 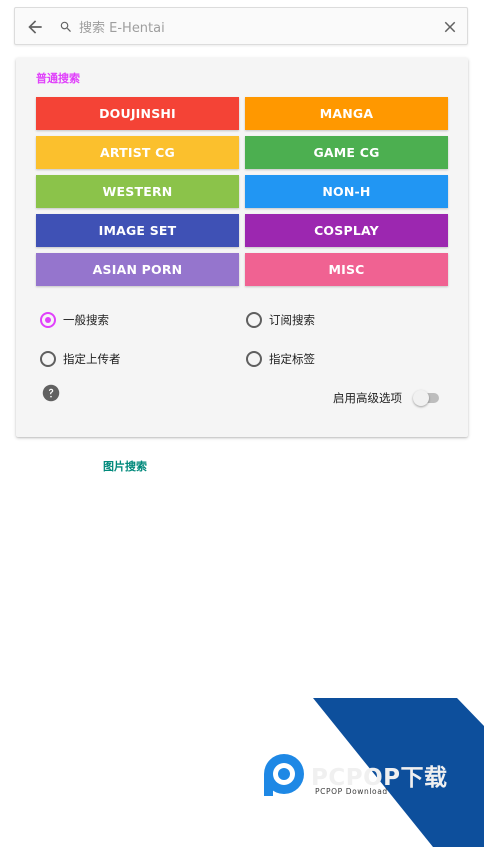 What do you see at coordinates (137, 269) in the screenshot?
I see `category-button-asian-porn: ASIAN PORN` at bounding box center [137, 269].